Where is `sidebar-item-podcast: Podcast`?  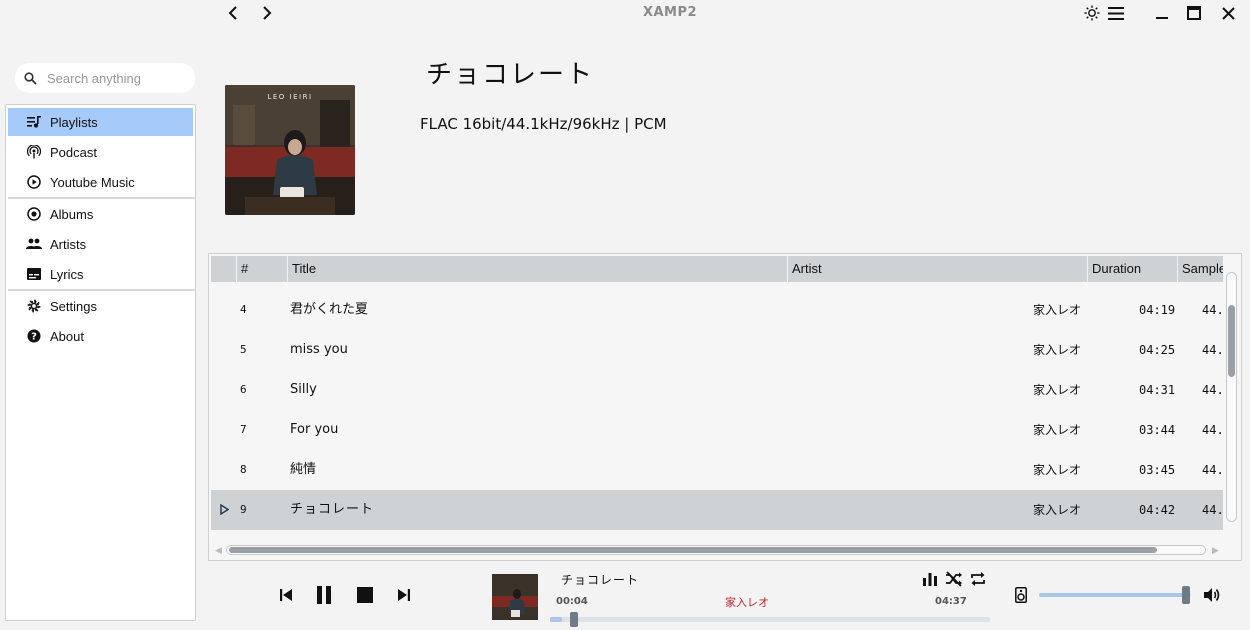 sidebar-item-podcast: Podcast is located at coordinates (100, 152).